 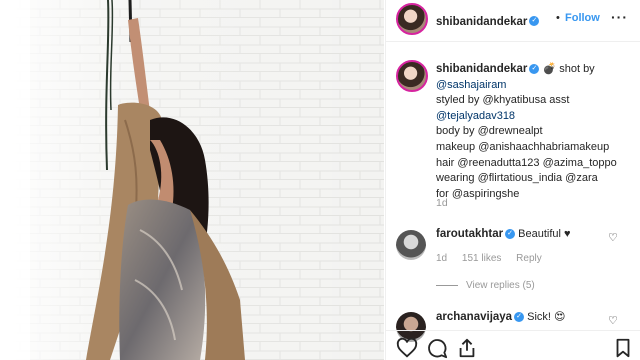 I want to click on caption-line-9: for @aspiringshe, so click(x=478, y=193).